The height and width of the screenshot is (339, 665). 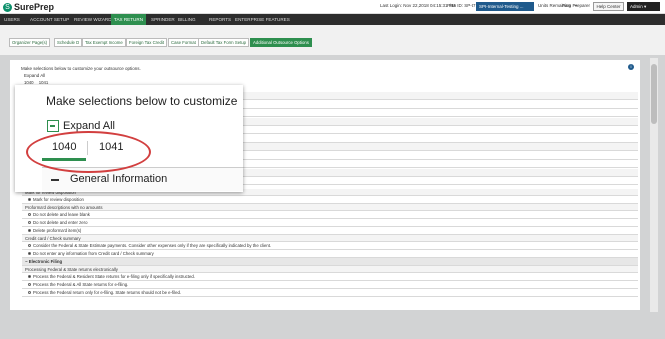 What do you see at coordinates (418, 5) in the screenshot?
I see `last-login-text: Last Login: Nov 22,2018 04:15:31 PM` at bounding box center [418, 5].